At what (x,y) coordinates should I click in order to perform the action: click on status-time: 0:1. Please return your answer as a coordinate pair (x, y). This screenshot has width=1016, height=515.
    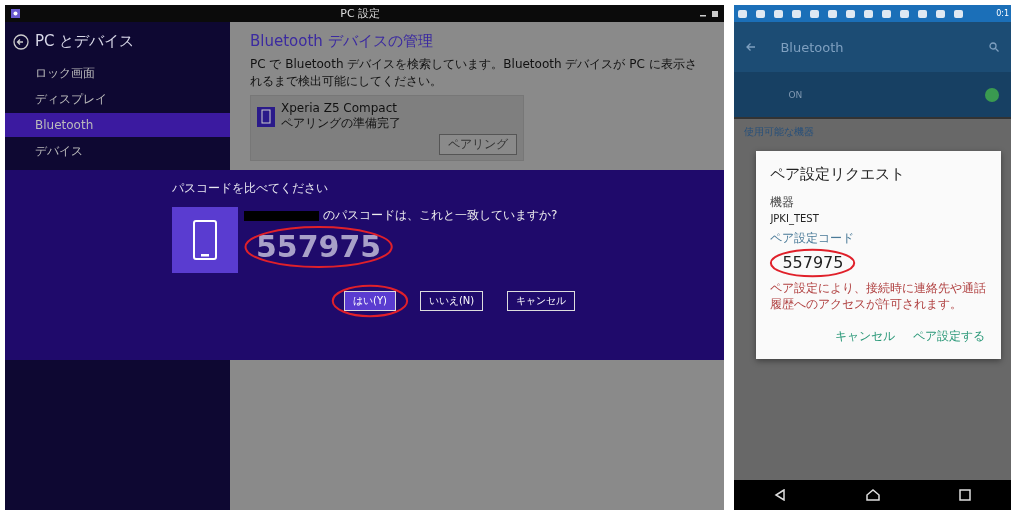
    Looking at the image, I should click on (1002, 13).